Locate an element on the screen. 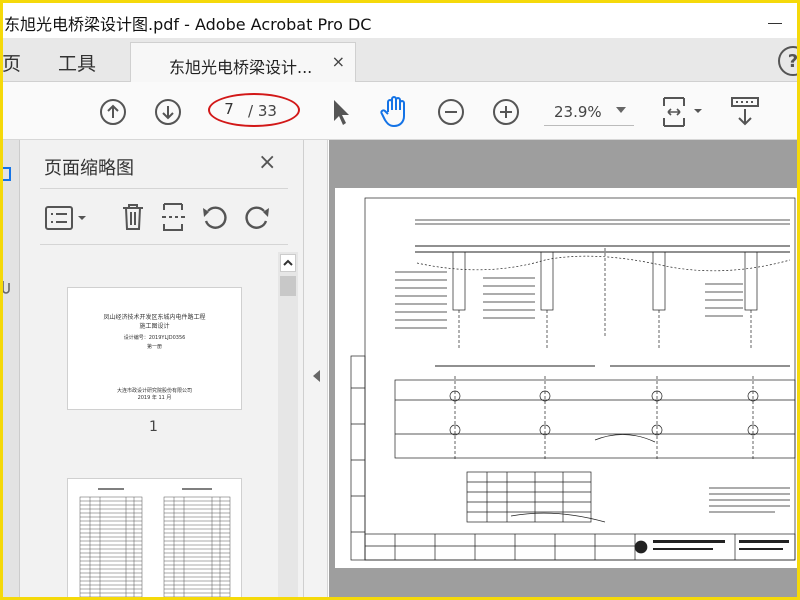 This screenshot has width=800, height=600. close-tab-icon: × is located at coordinates (338, 61).